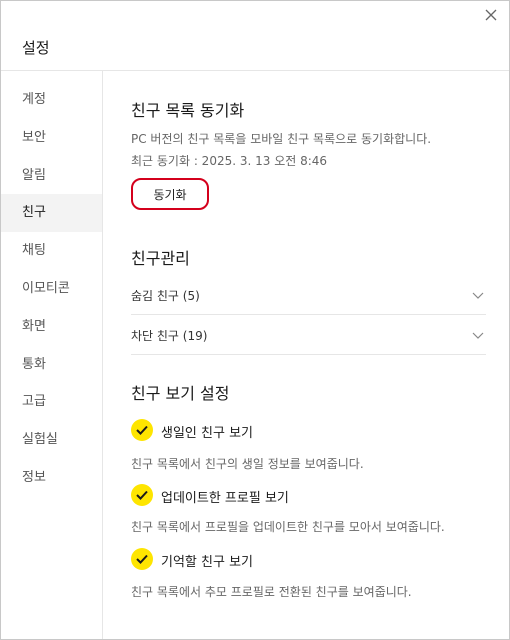  Describe the element at coordinates (308, 335) in the screenshot. I see `blocked-friends-row: 차단 친구 (19)` at that location.